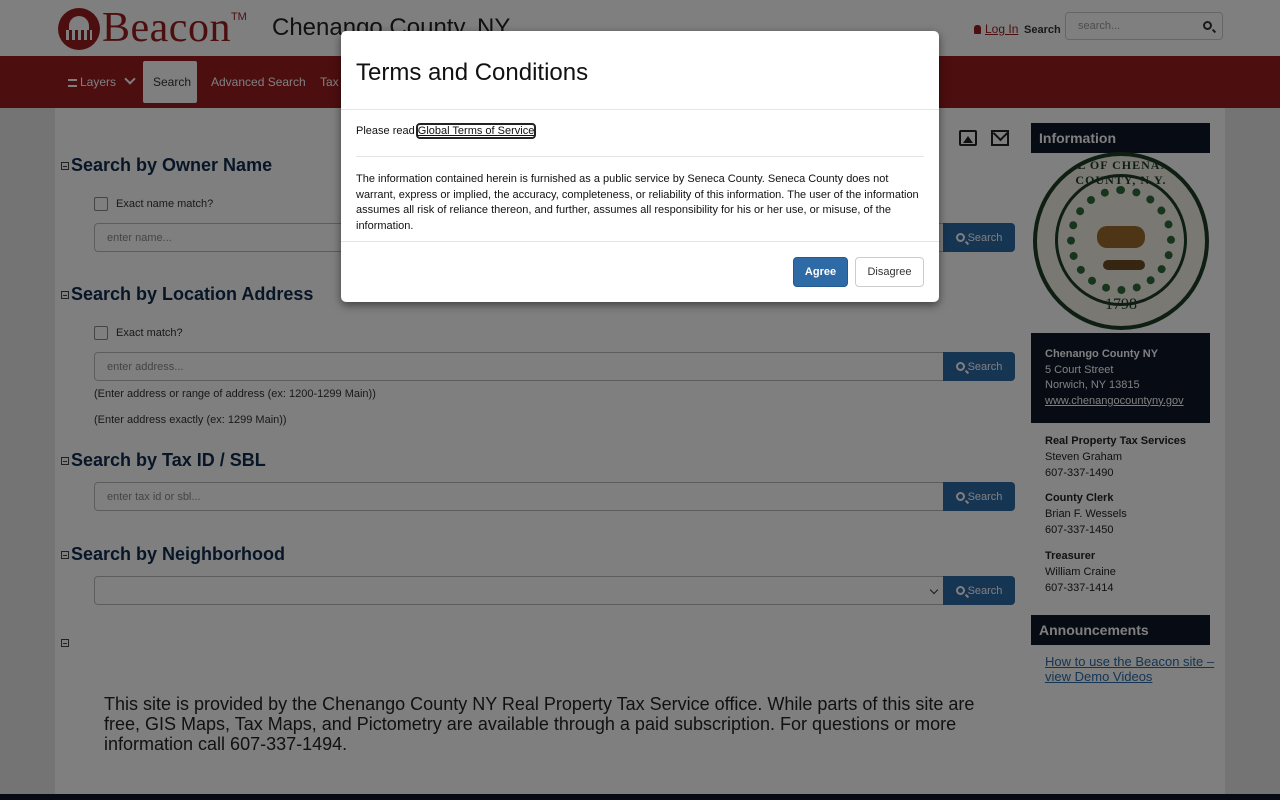 This screenshot has width=1280, height=800. What do you see at coordinates (387, 131) in the screenshot?
I see `read-prefix: Please read` at bounding box center [387, 131].